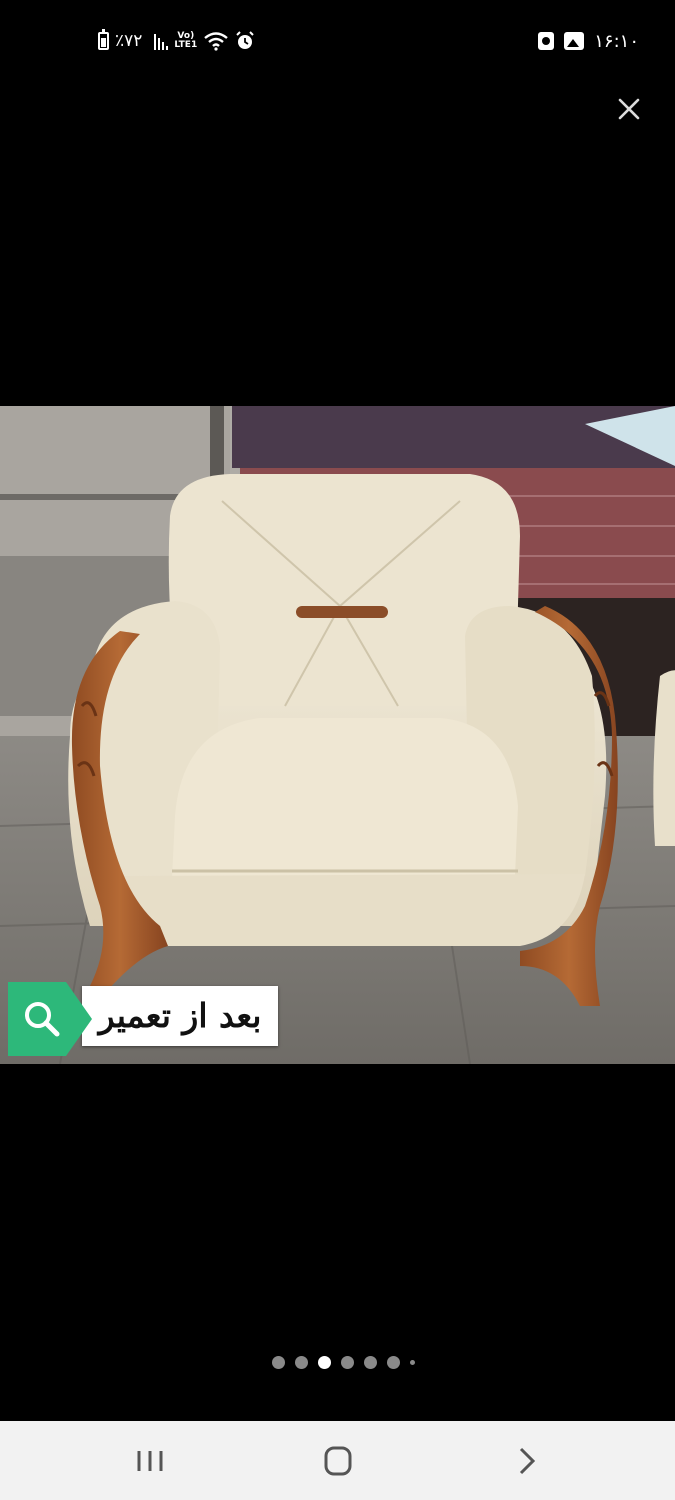  Describe the element at coordinates (216, 41) in the screenshot. I see `wifi-icon` at that location.